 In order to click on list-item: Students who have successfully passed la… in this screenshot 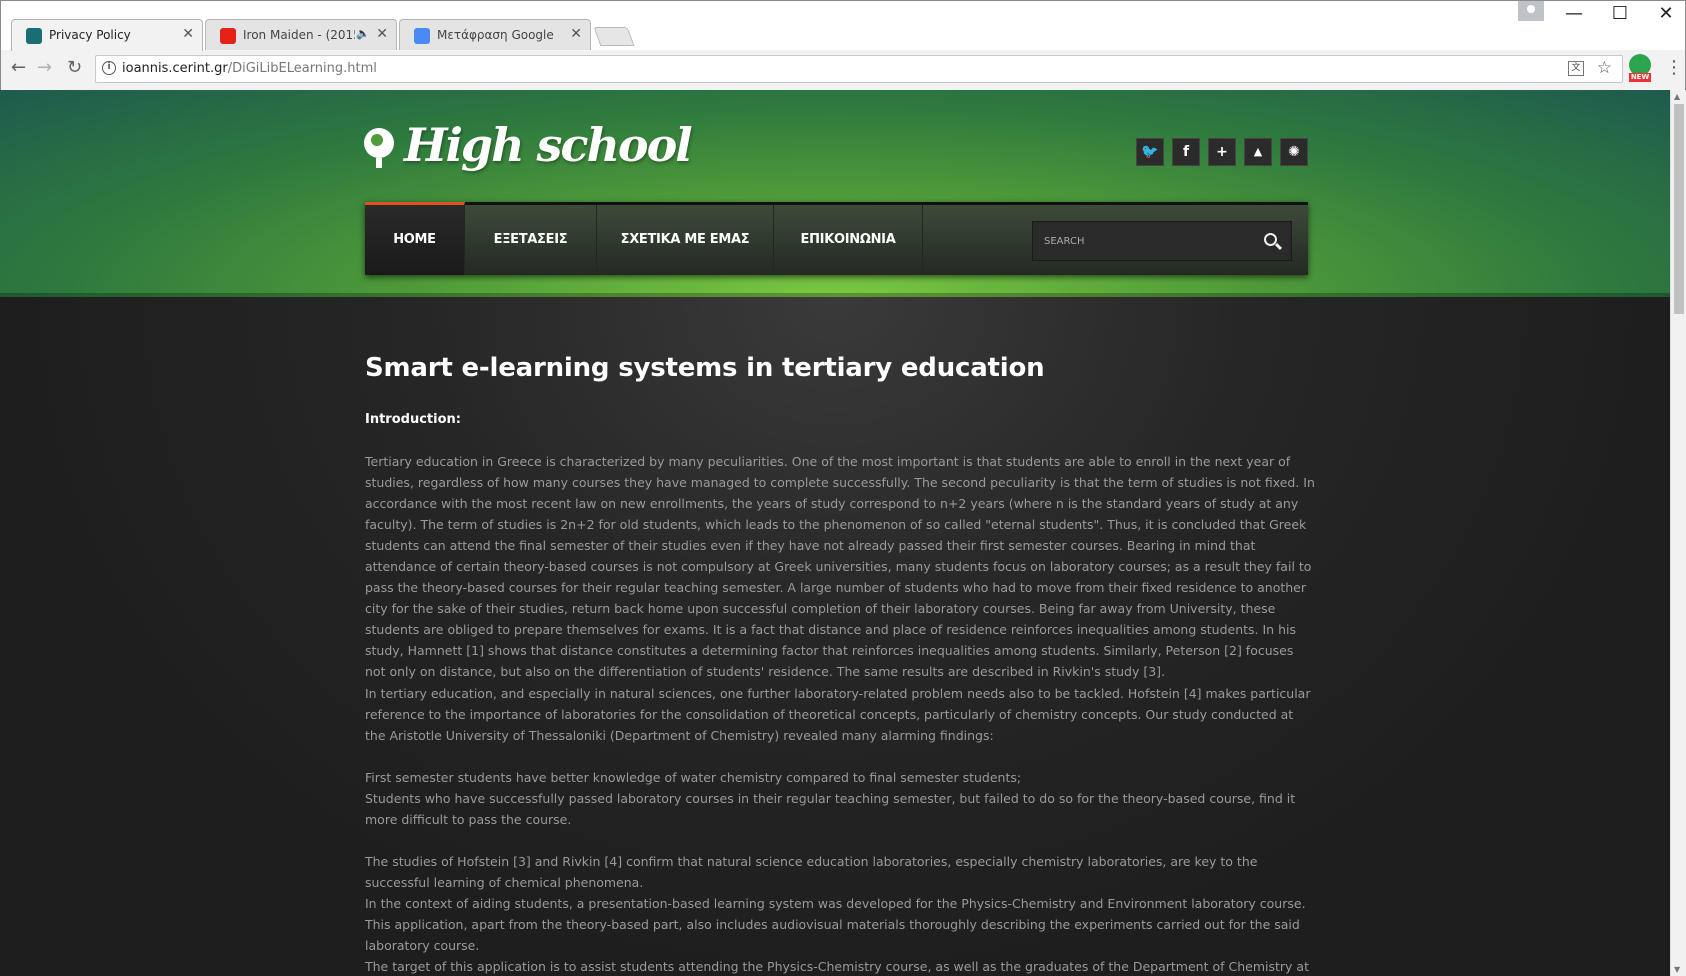, I will do `click(830, 808)`.